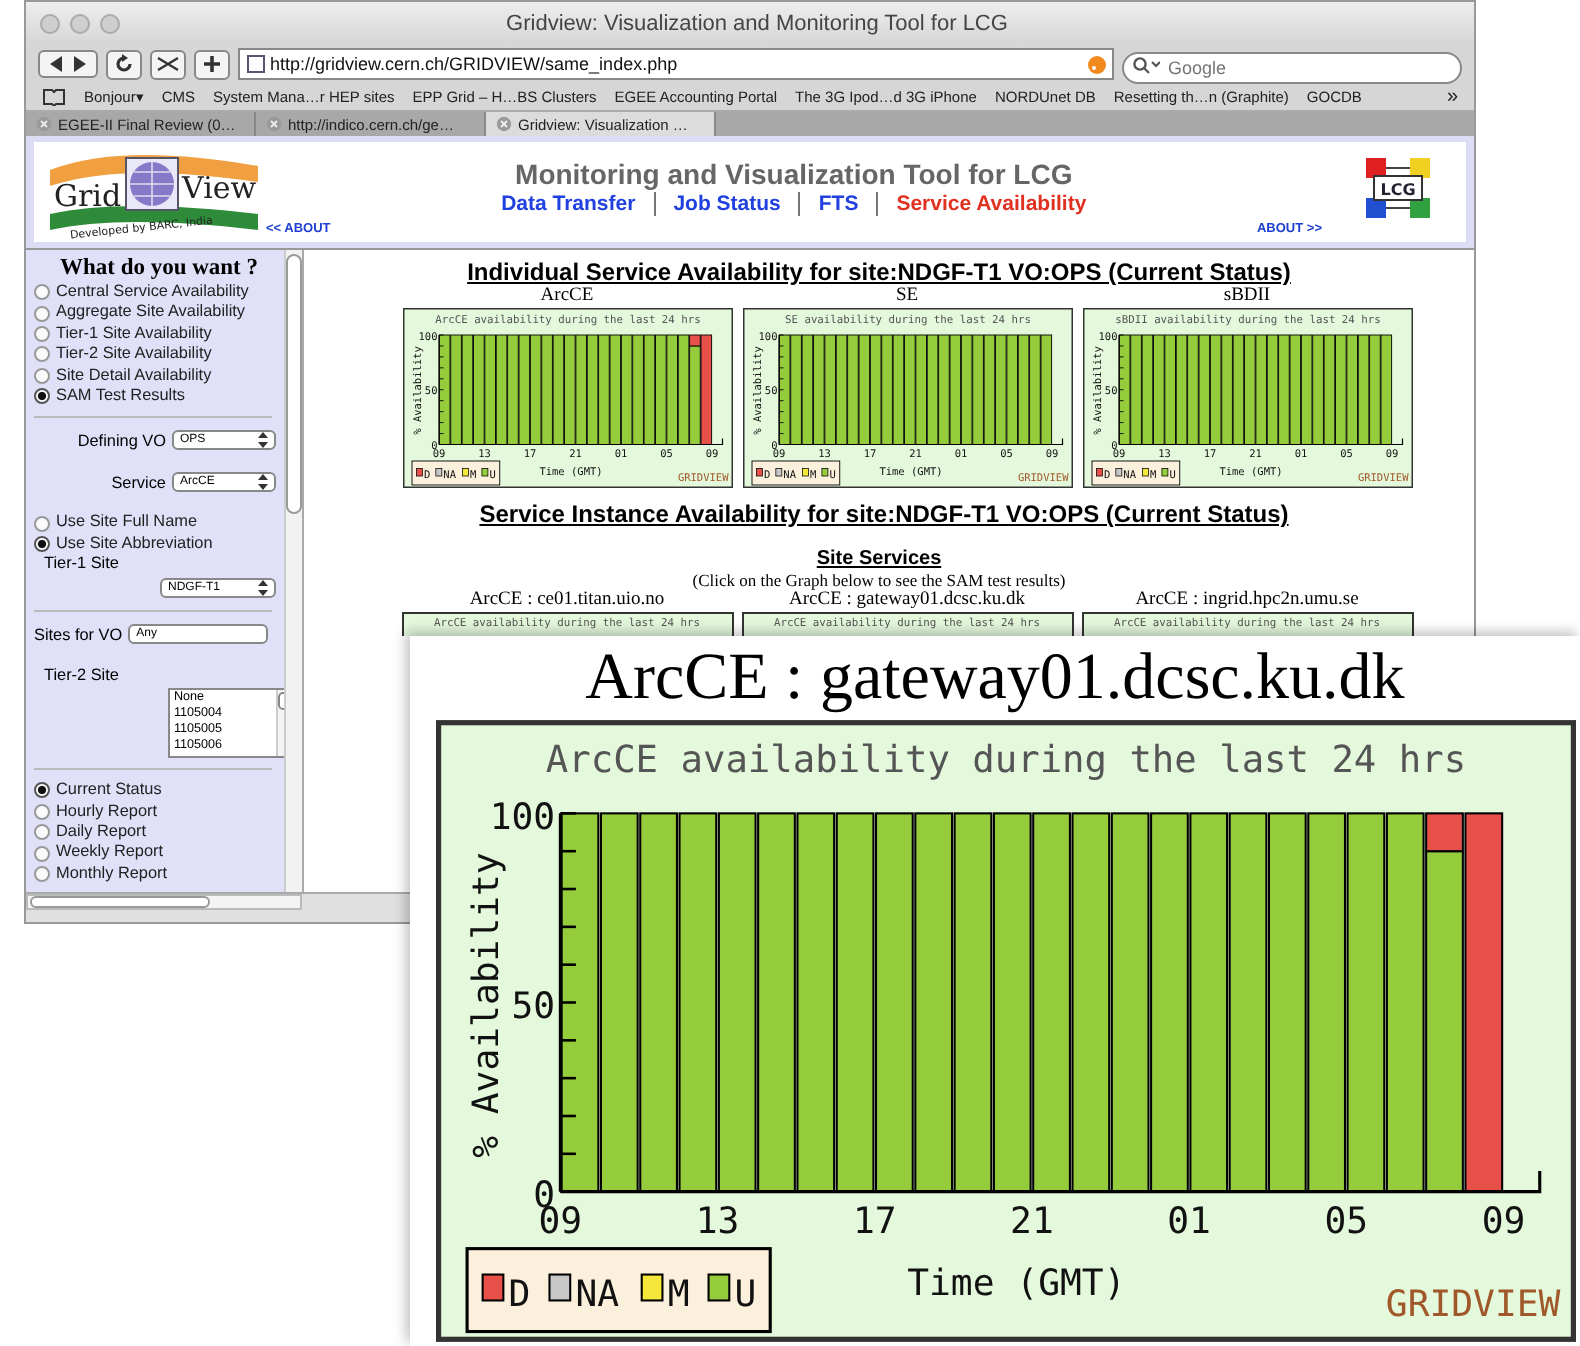 Image resolution: width=1580 pixels, height=1346 pixels. Describe the element at coordinates (532, 1007) in the screenshot. I see `tick-label: 50` at that location.